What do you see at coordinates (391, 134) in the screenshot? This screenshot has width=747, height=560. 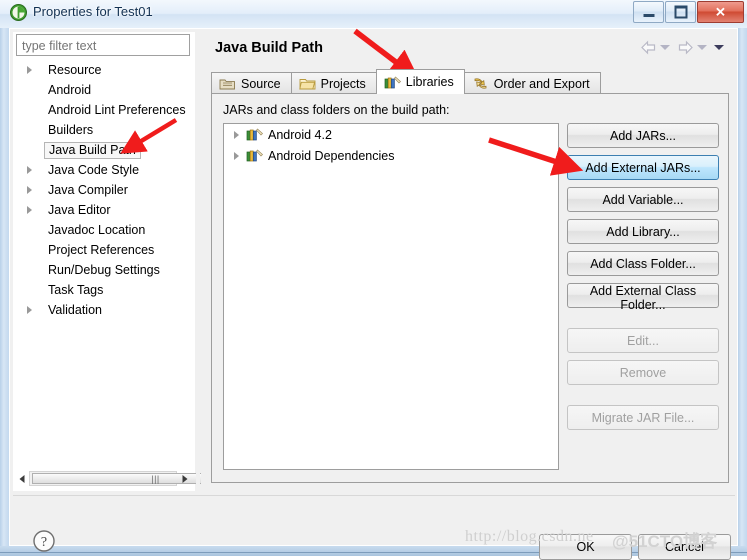 I see `jar-list-item: Android 4.2` at bounding box center [391, 134].